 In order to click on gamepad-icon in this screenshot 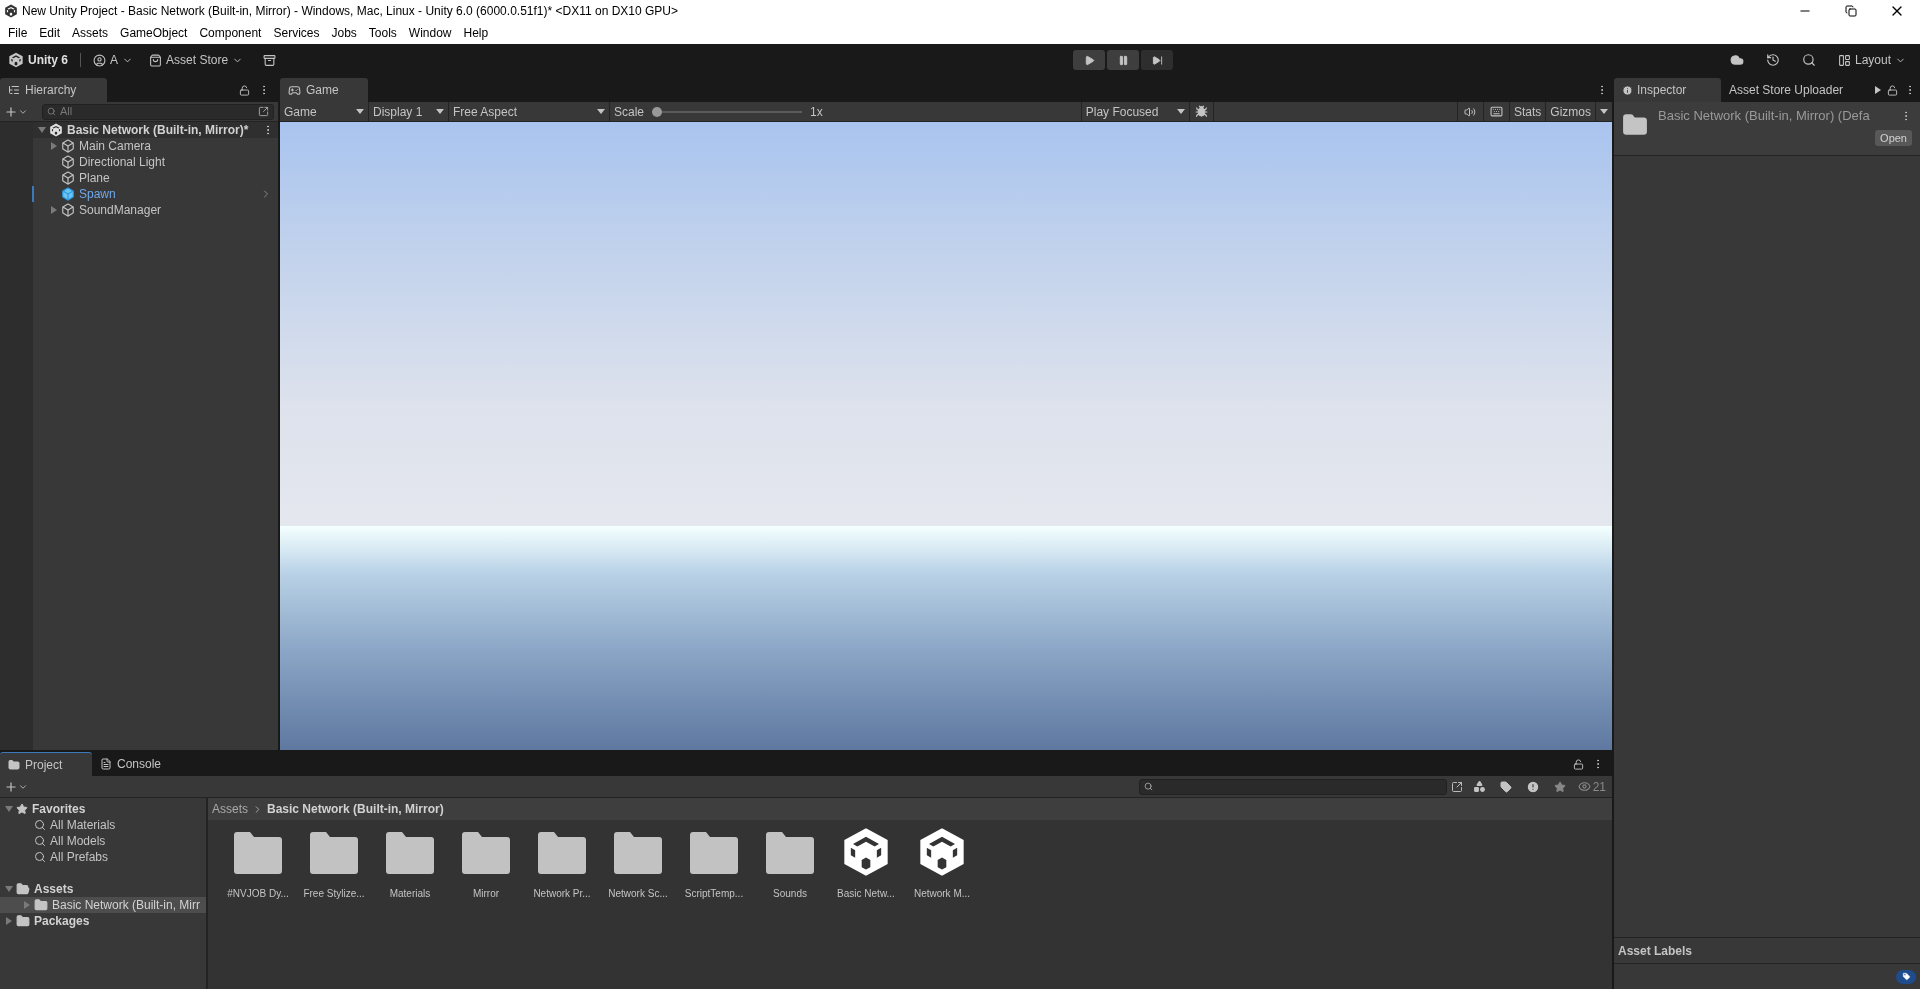, I will do `click(294, 90)`.